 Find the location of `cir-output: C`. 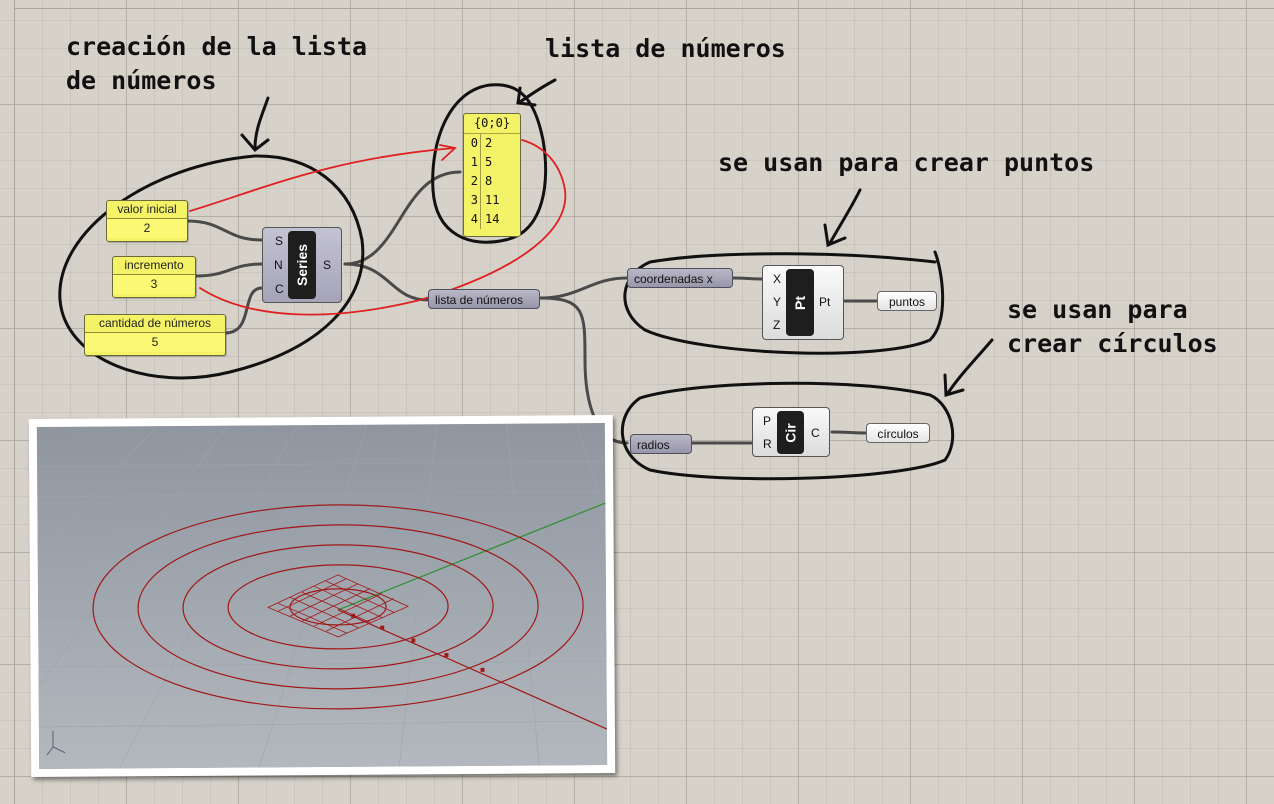

cir-output: C is located at coordinates (815, 433).